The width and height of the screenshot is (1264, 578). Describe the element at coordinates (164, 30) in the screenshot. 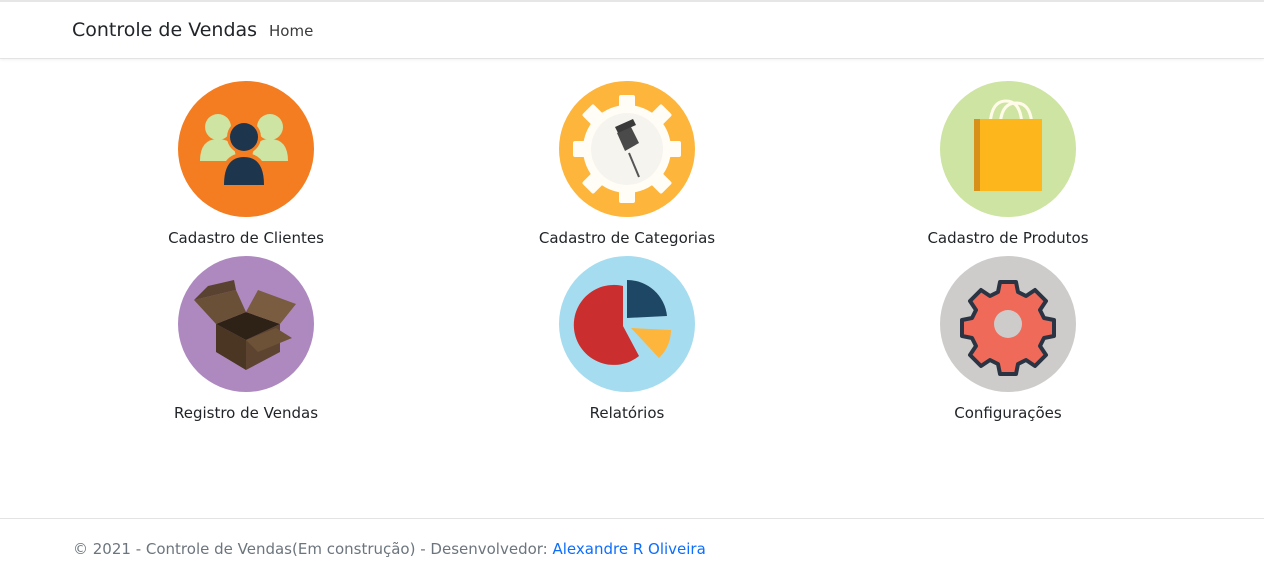

I see `brand-link: Controle de Vendas` at that location.